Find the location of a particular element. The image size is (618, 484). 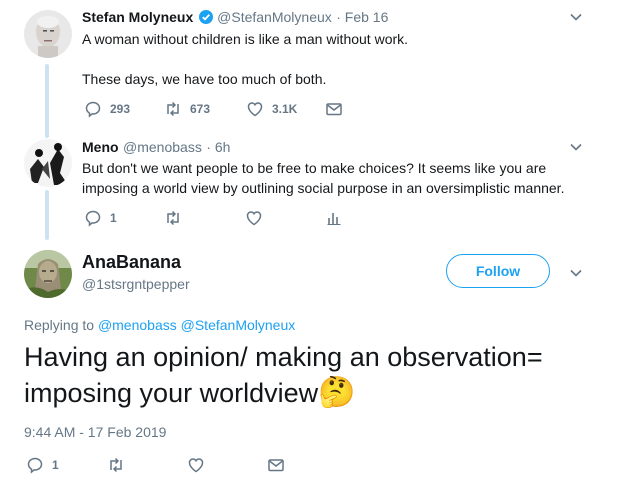

replying-to-label: Replying to is located at coordinates (59, 325).